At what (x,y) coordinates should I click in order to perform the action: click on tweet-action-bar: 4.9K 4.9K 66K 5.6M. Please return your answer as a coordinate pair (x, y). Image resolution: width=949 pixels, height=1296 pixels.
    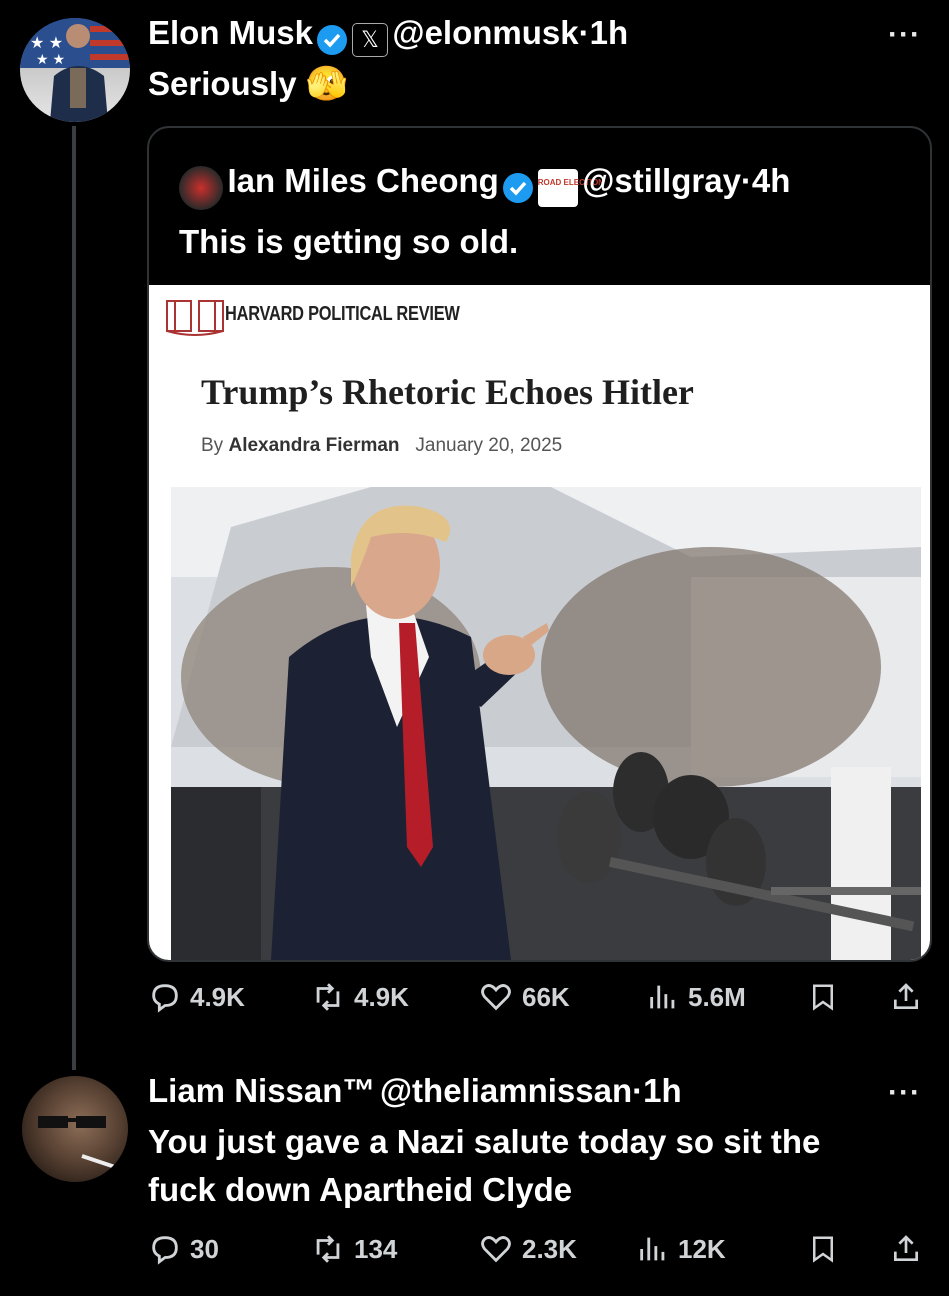
    Looking at the image, I should click on (538, 1000).